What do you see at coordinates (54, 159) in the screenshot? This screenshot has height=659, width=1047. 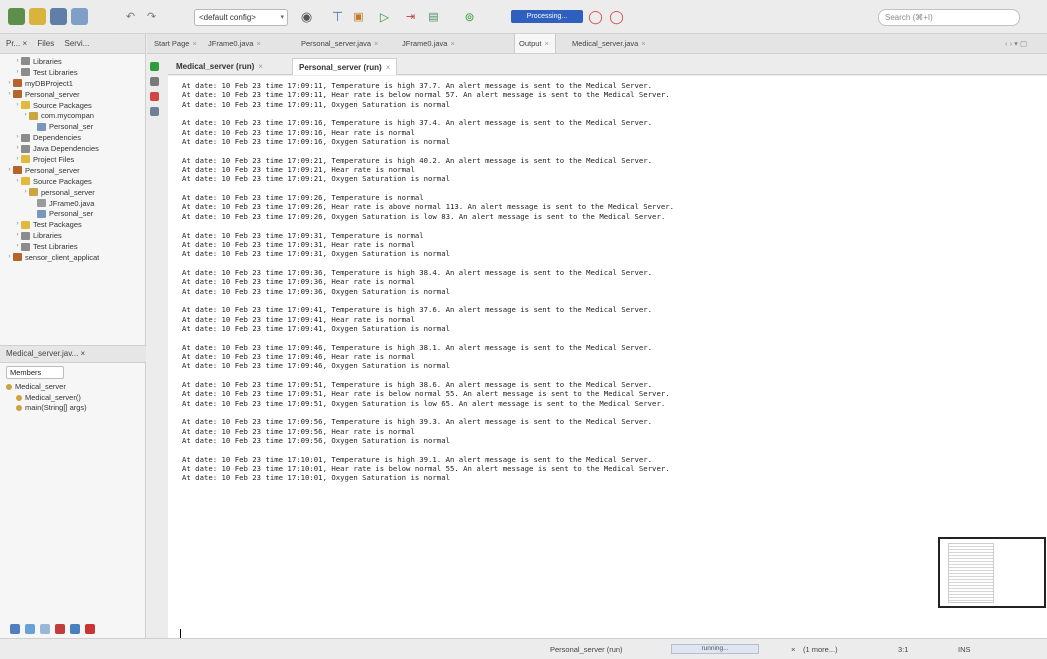 I see `project-tree-label: Project Files` at bounding box center [54, 159].